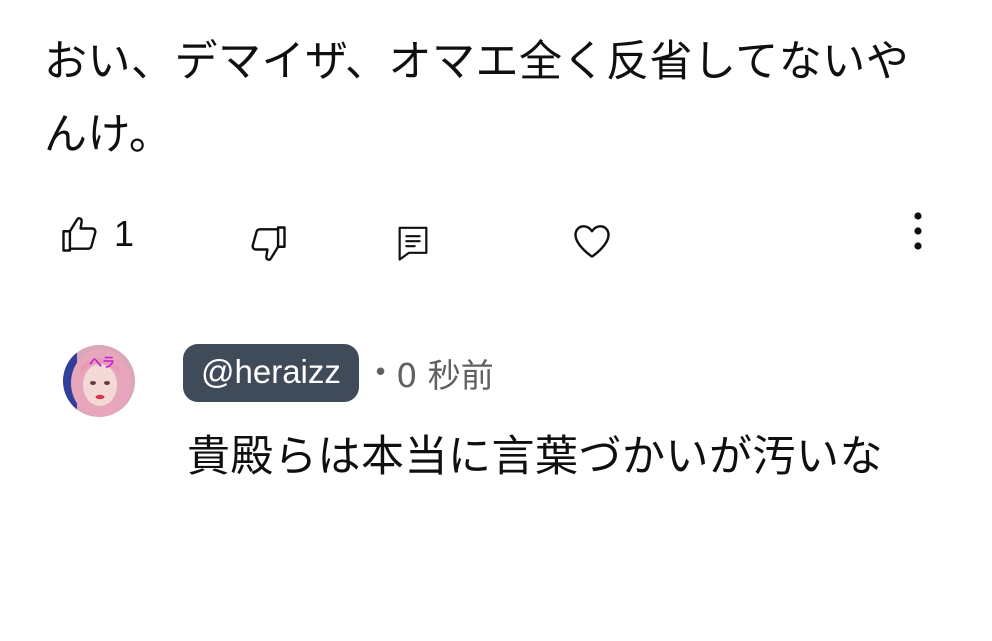  I want to click on author-handle-badge: @heraizz, so click(271, 373).